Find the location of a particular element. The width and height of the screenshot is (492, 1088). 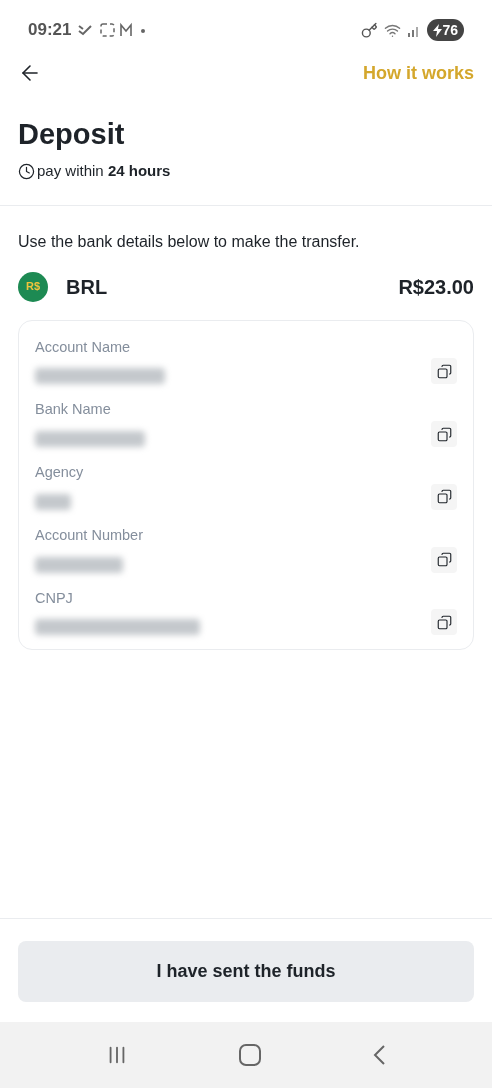

deadline-text: pay within 24 hours is located at coordinates (104, 171).